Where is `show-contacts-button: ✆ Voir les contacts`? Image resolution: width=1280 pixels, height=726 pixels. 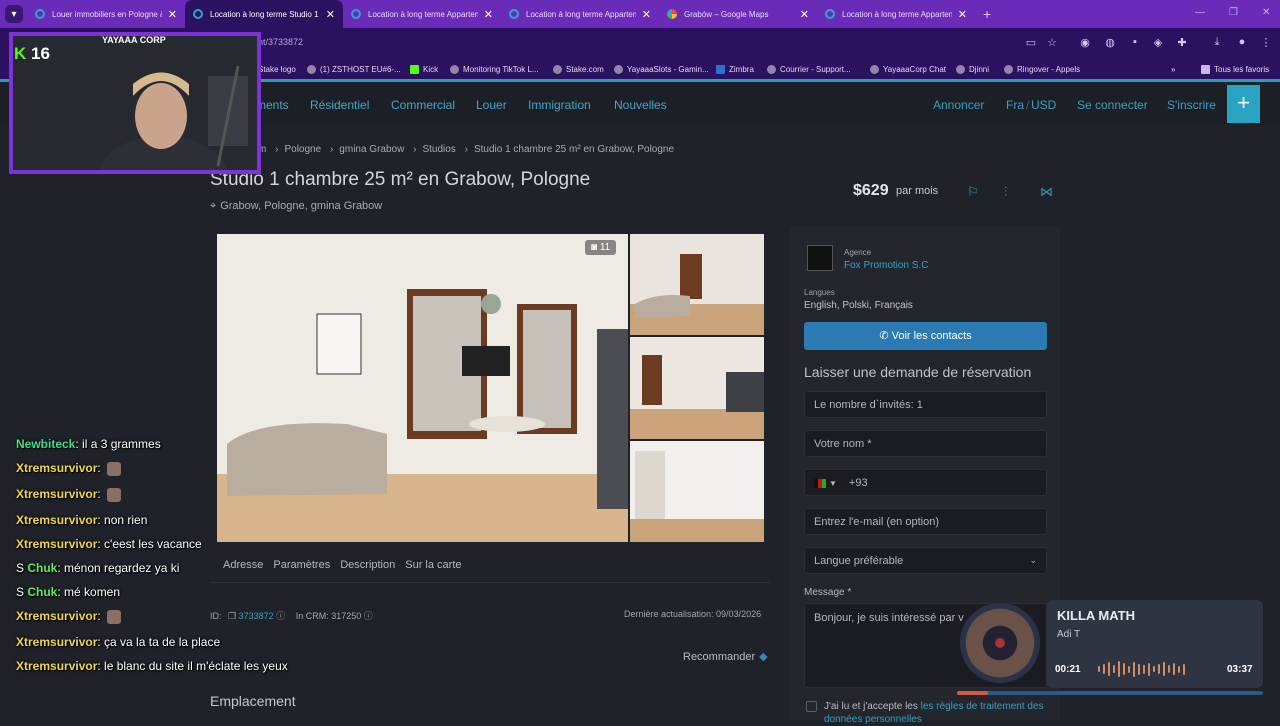
show-contacts-button: ✆ Voir les contacts is located at coordinates (925, 336).